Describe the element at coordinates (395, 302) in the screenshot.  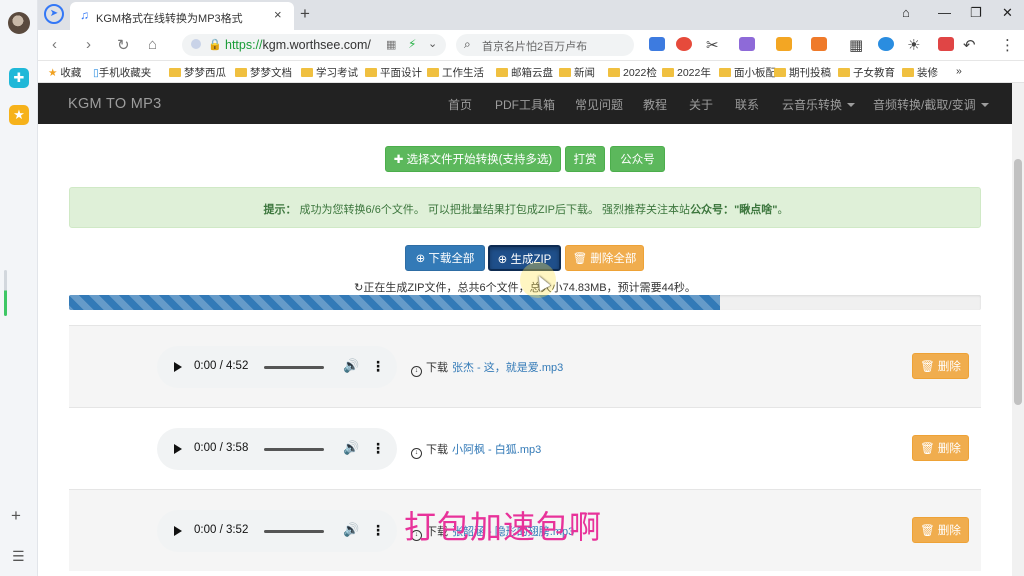
I see `zip-progress-fill` at that location.